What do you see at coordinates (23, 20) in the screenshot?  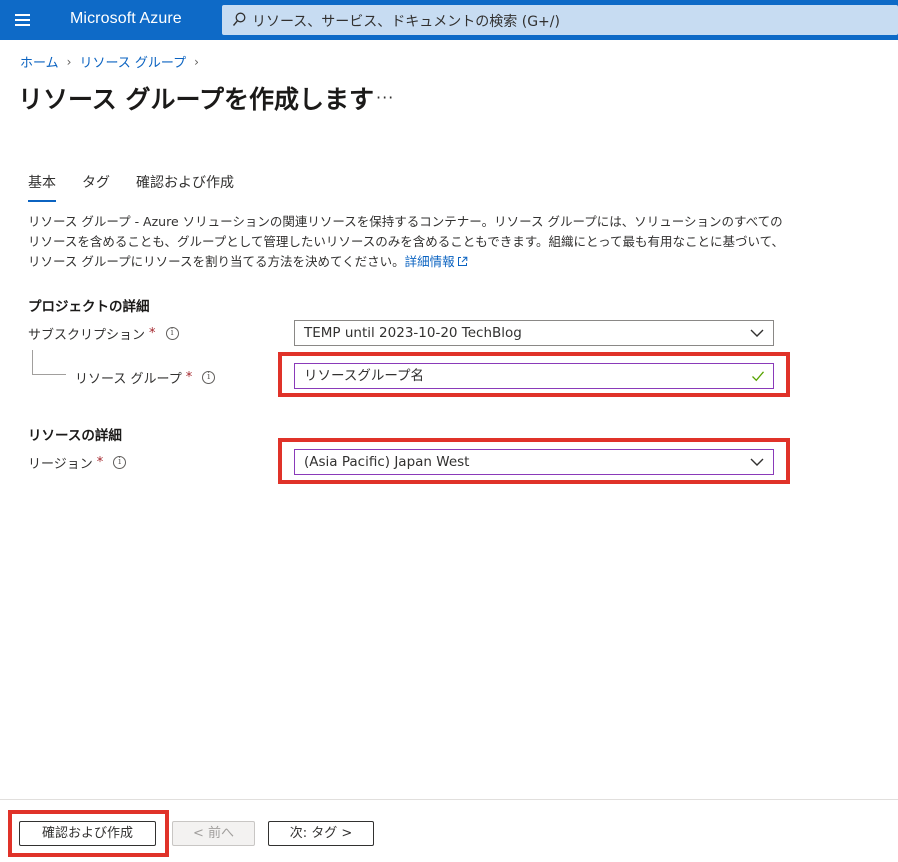 I see `hamburger-menu-icon` at bounding box center [23, 20].